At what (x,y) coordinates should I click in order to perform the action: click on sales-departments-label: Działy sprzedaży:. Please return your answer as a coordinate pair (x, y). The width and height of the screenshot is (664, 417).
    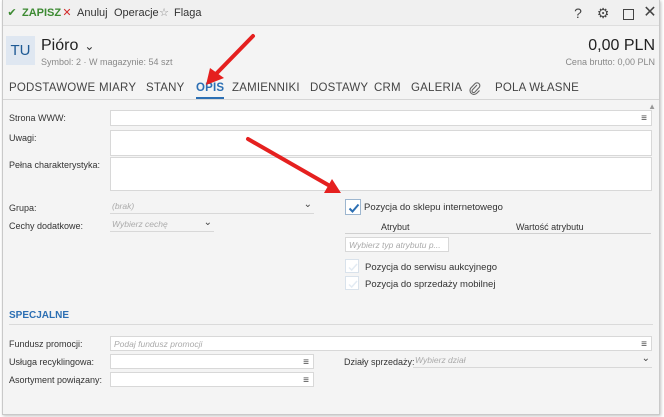
    Looking at the image, I should click on (379, 362).